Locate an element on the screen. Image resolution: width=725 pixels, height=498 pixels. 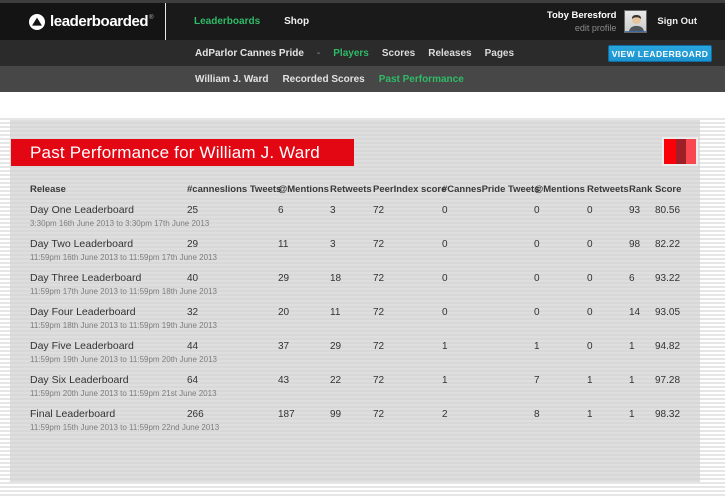
page-title: Past Performance for William J. Ward is located at coordinates (175, 152).